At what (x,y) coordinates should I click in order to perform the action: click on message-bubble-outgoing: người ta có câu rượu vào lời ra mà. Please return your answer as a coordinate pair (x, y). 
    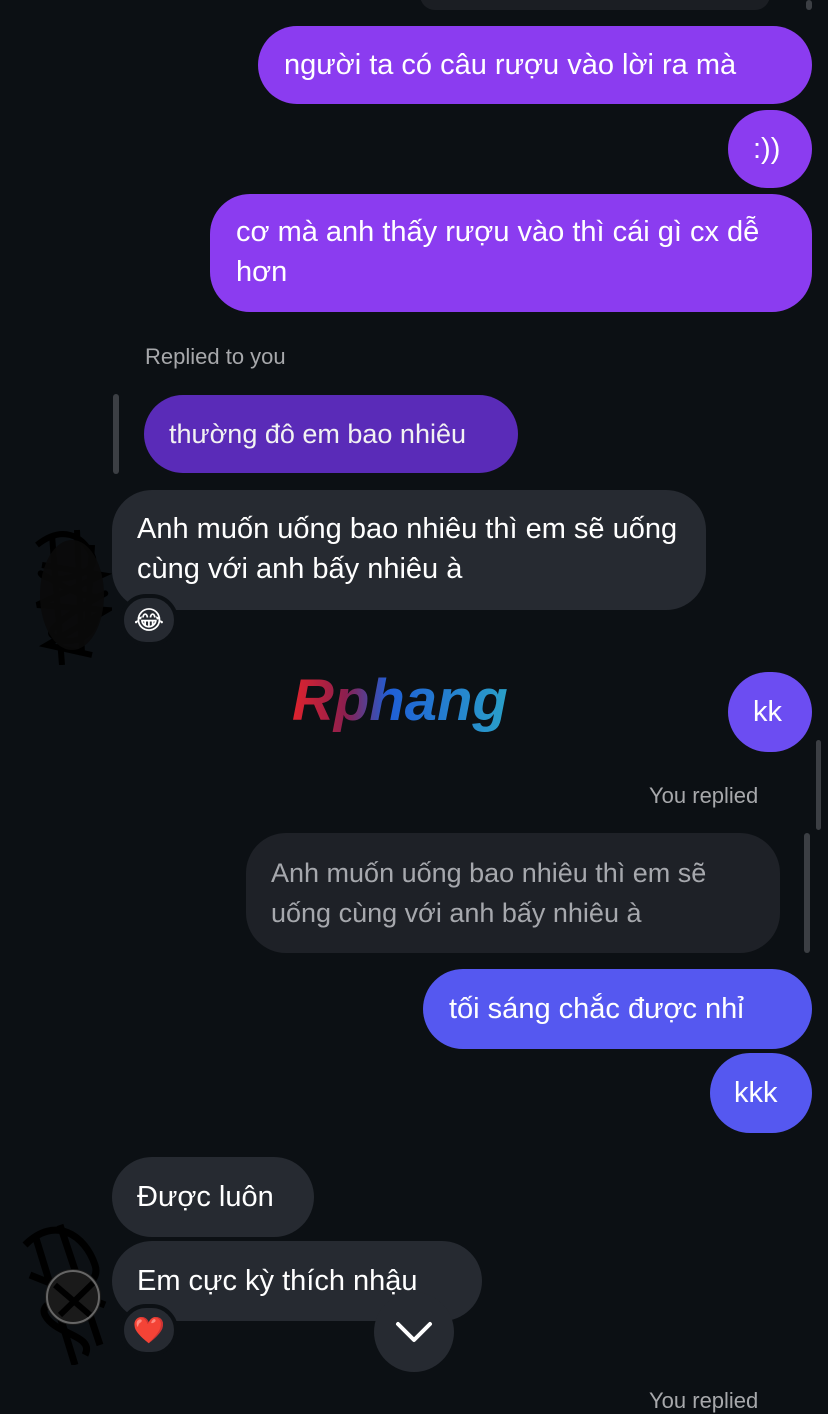
    Looking at the image, I should click on (535, 65).